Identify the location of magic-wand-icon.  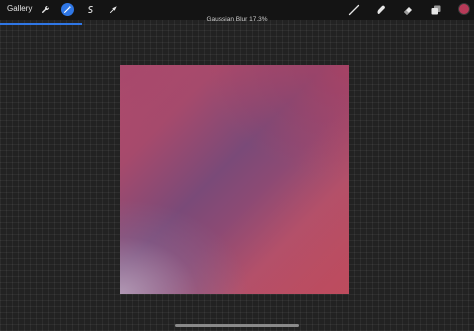
(68, 9).